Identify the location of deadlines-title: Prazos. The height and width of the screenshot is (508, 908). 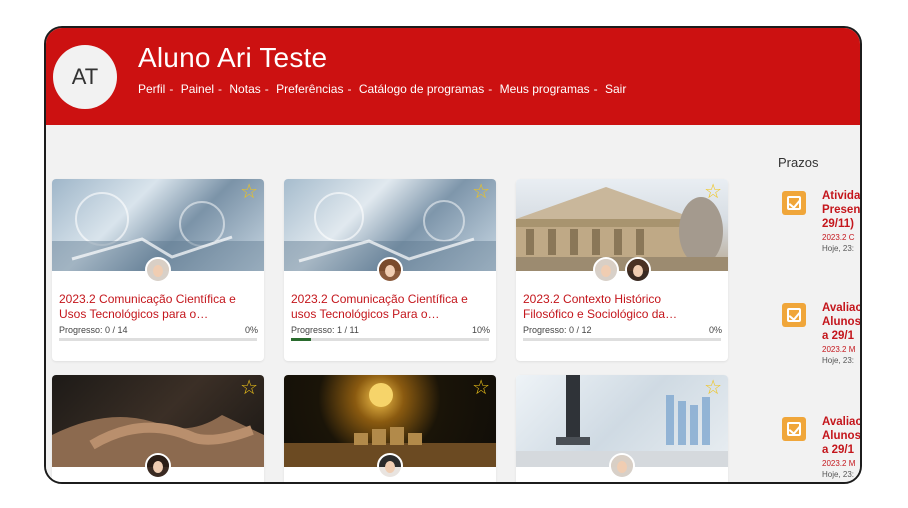
(798, 162).